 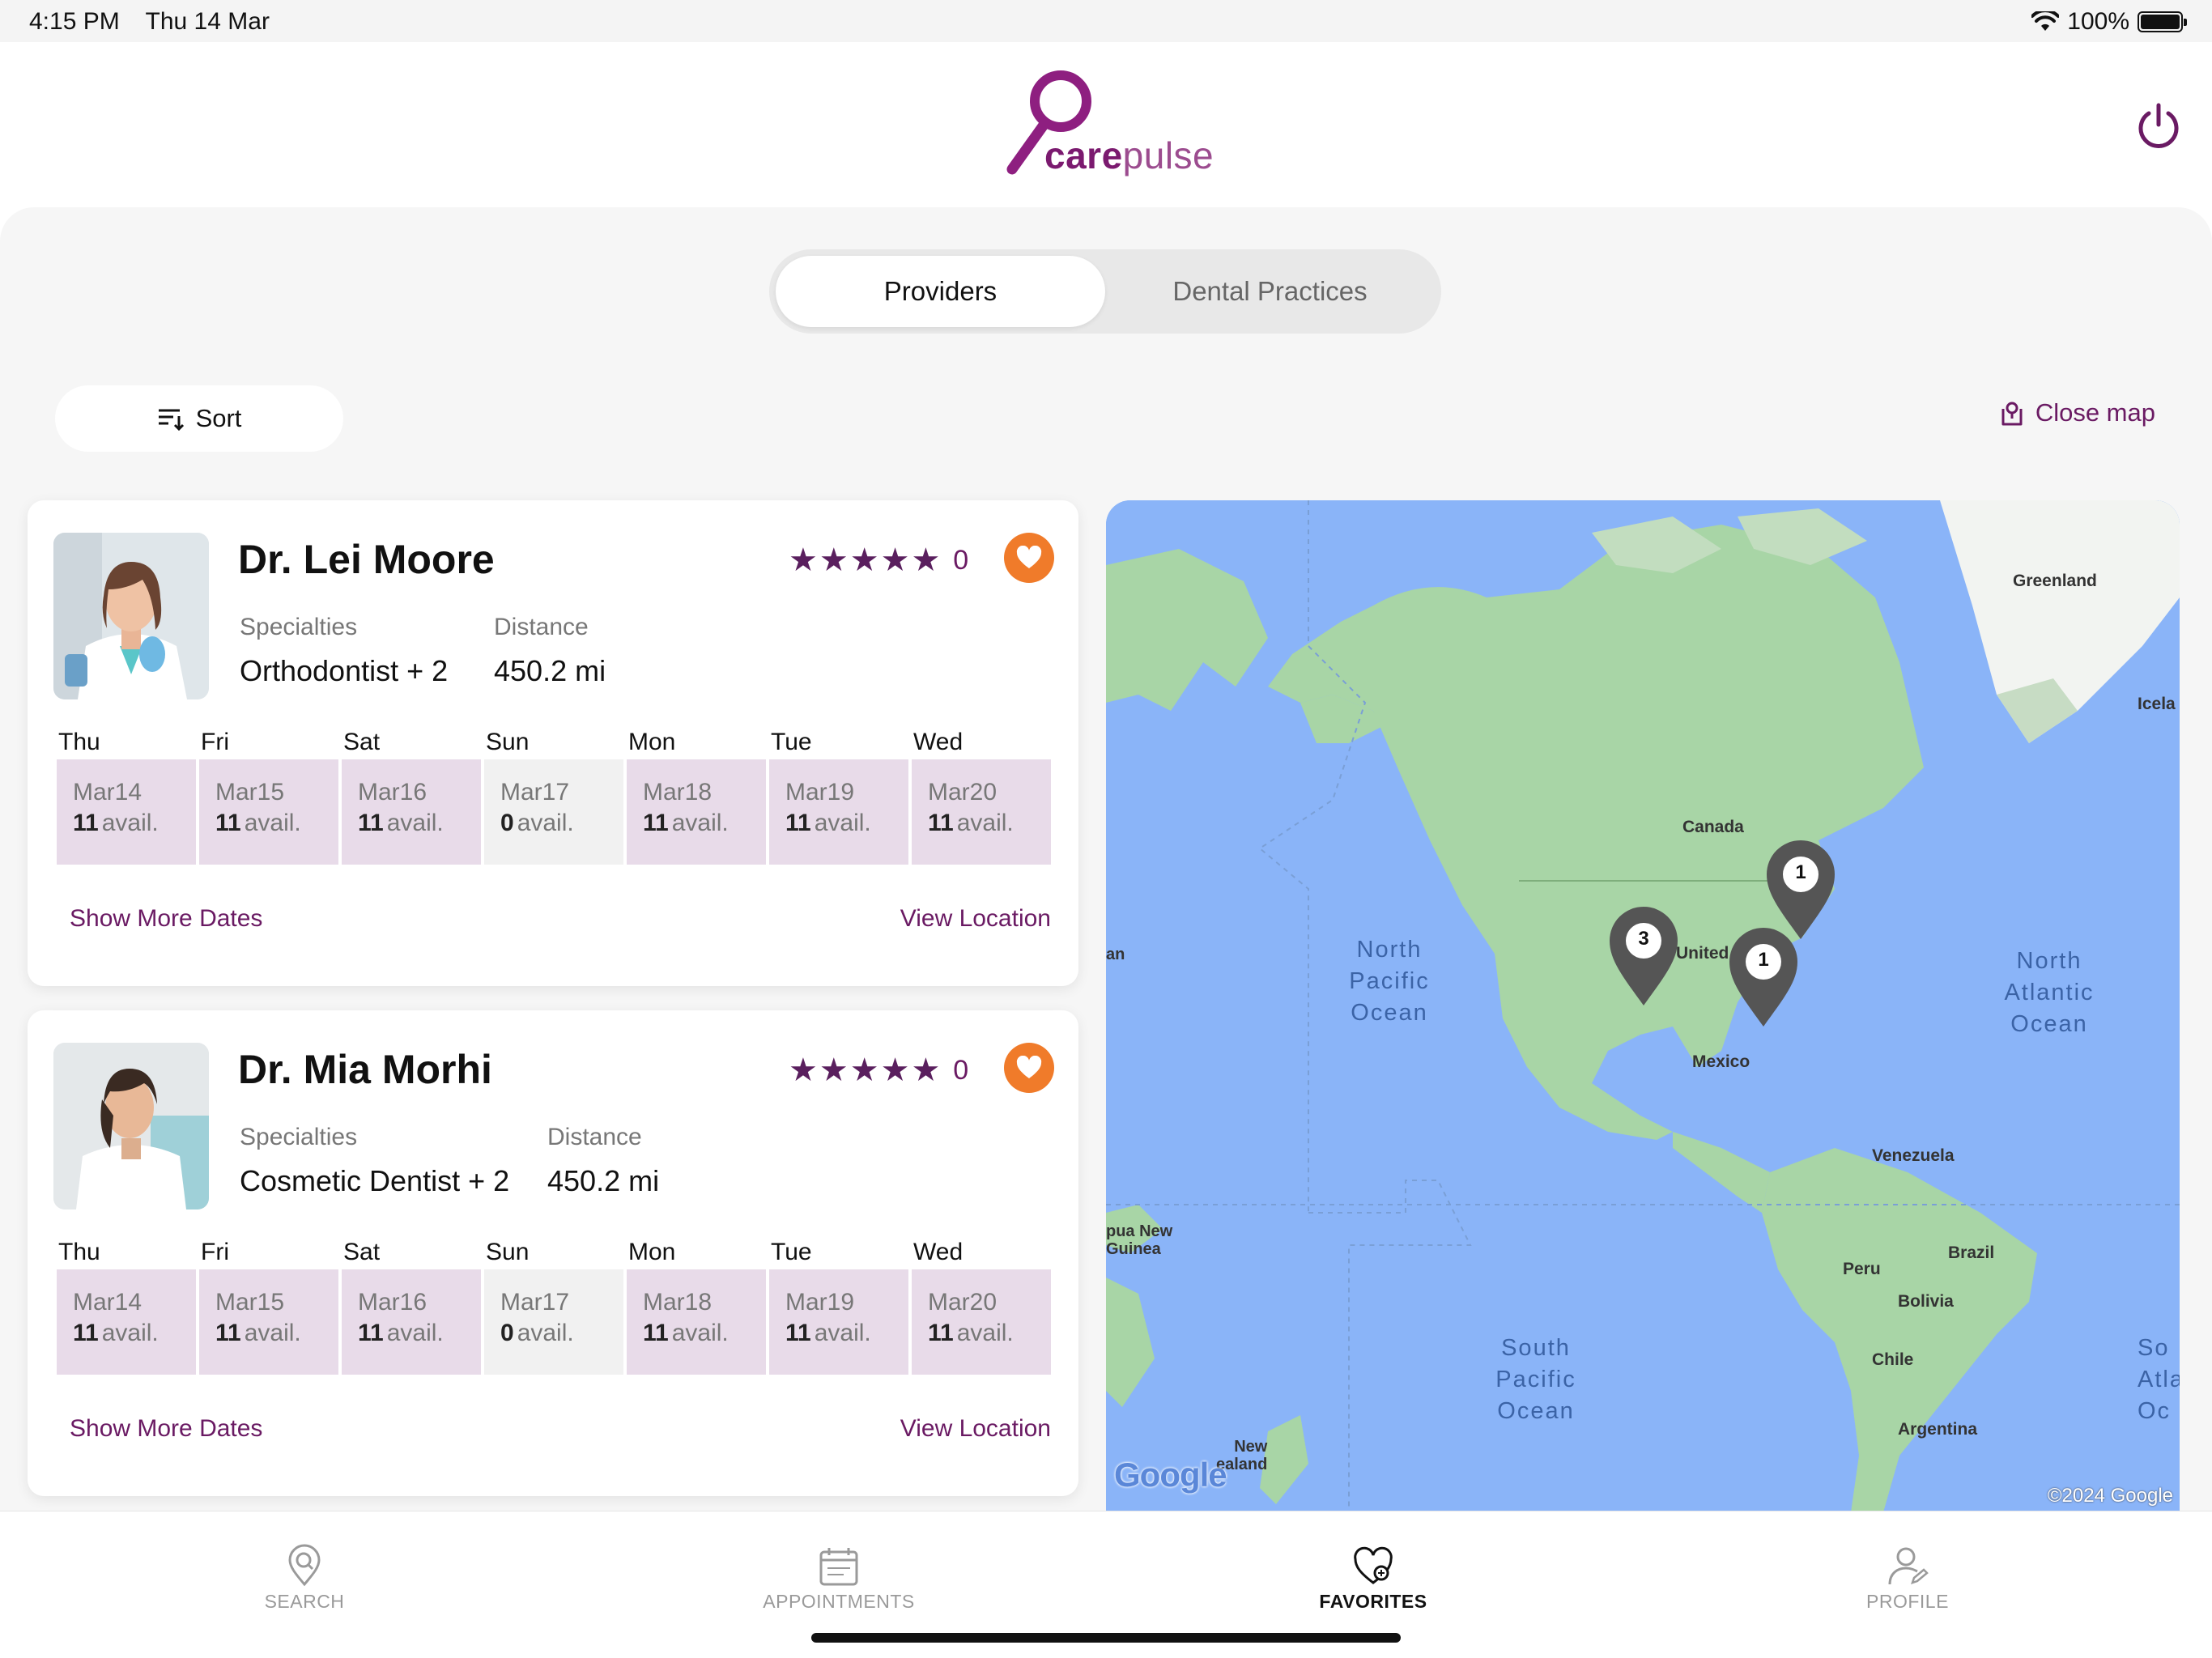 What do you see at coordinates (2095, 412) in the screenshot?
I see `close-map-label: Close map` at bounding box center [2095, 412].